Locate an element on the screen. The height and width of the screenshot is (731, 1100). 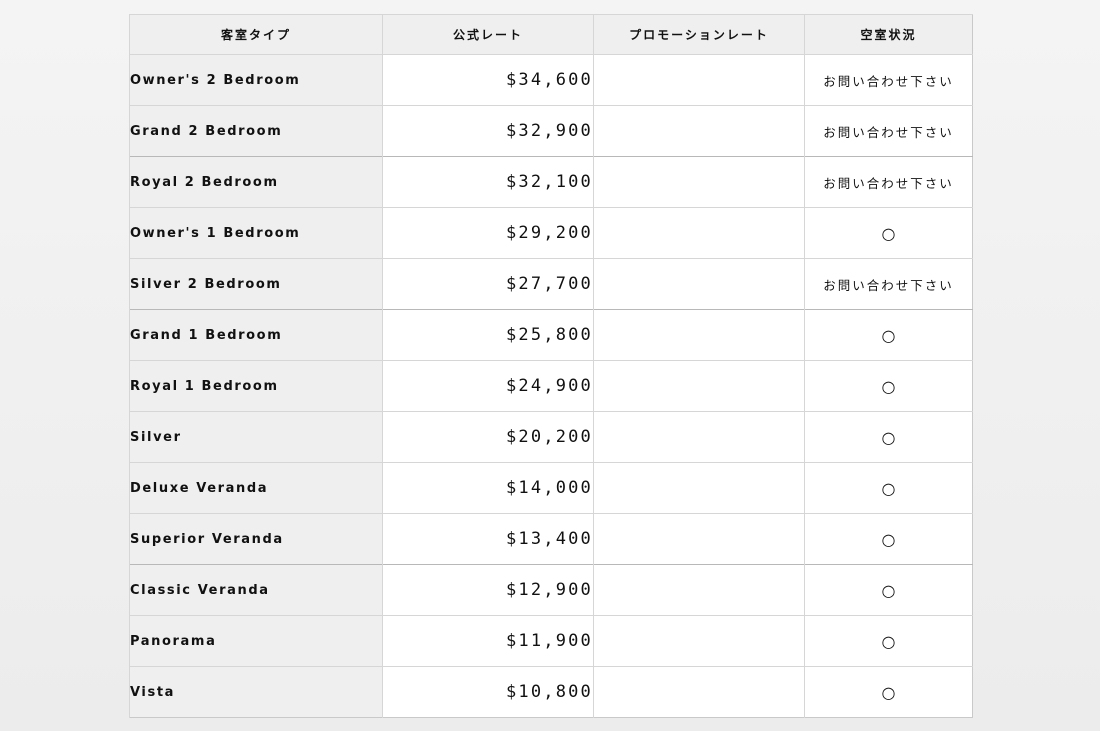
table-row: Vista $10,800 ○ is located at coordinates (551, 692).